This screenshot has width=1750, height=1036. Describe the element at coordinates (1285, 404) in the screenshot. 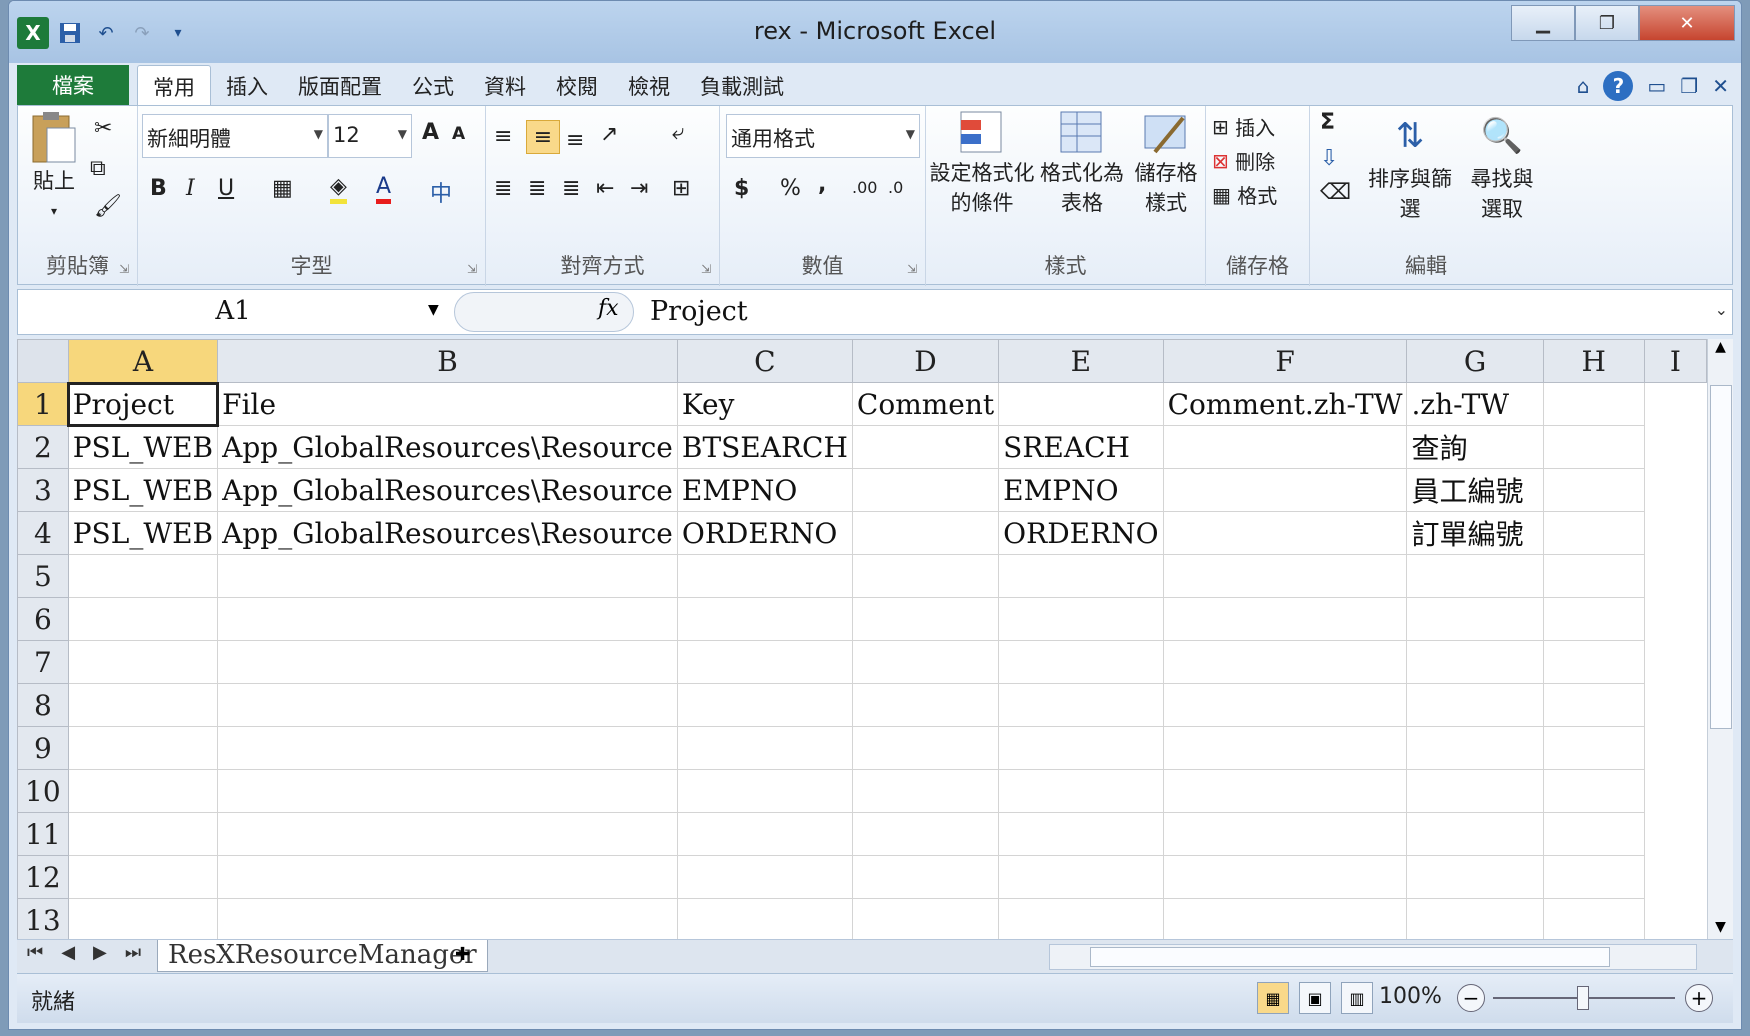

I see `cell: Comment.zh-TW` at that location.